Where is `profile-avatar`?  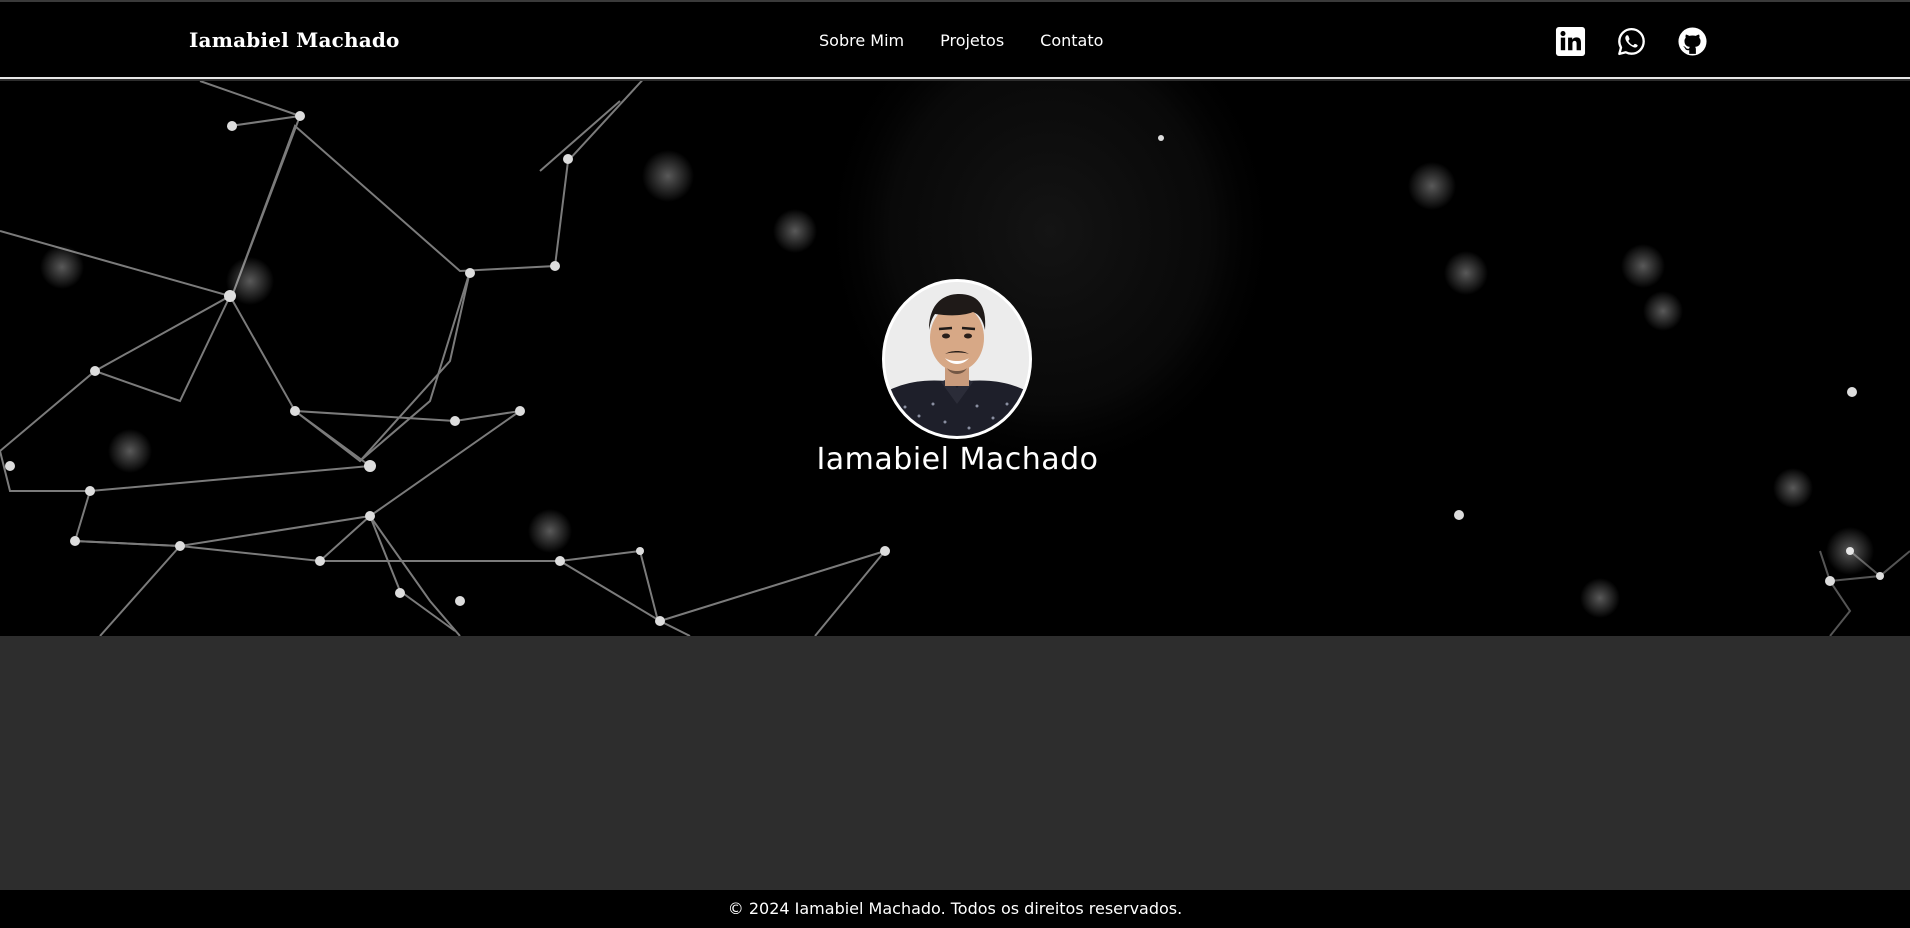 profile-avatar is located at coordinates (957, 359).